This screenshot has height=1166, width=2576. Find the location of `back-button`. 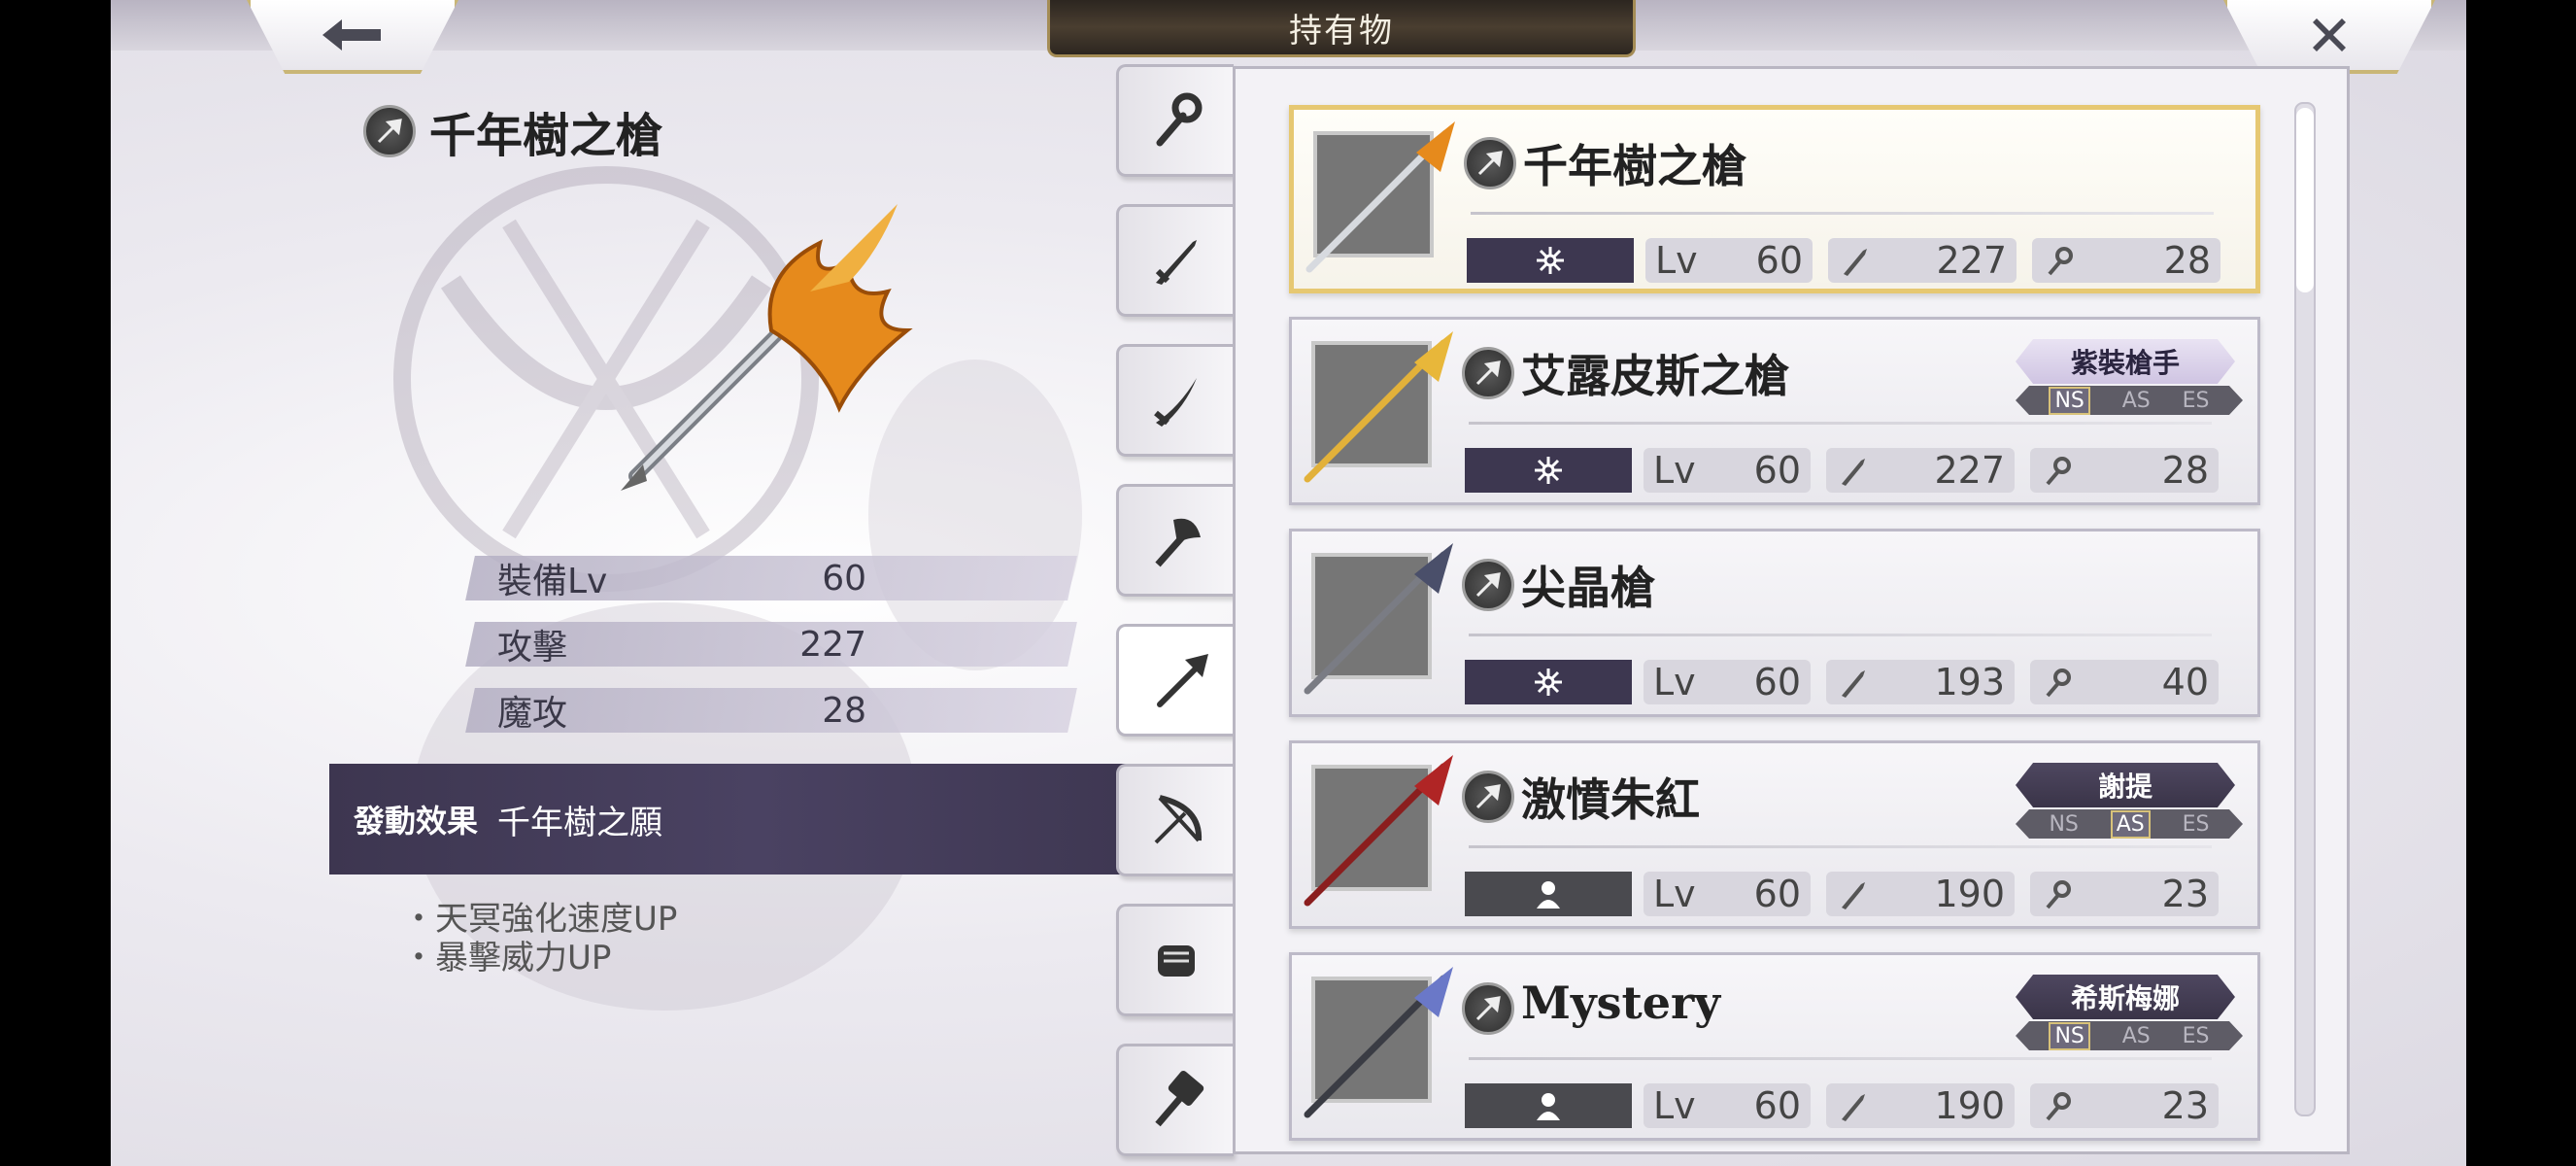

back-button is located at coordinates (352, 37).